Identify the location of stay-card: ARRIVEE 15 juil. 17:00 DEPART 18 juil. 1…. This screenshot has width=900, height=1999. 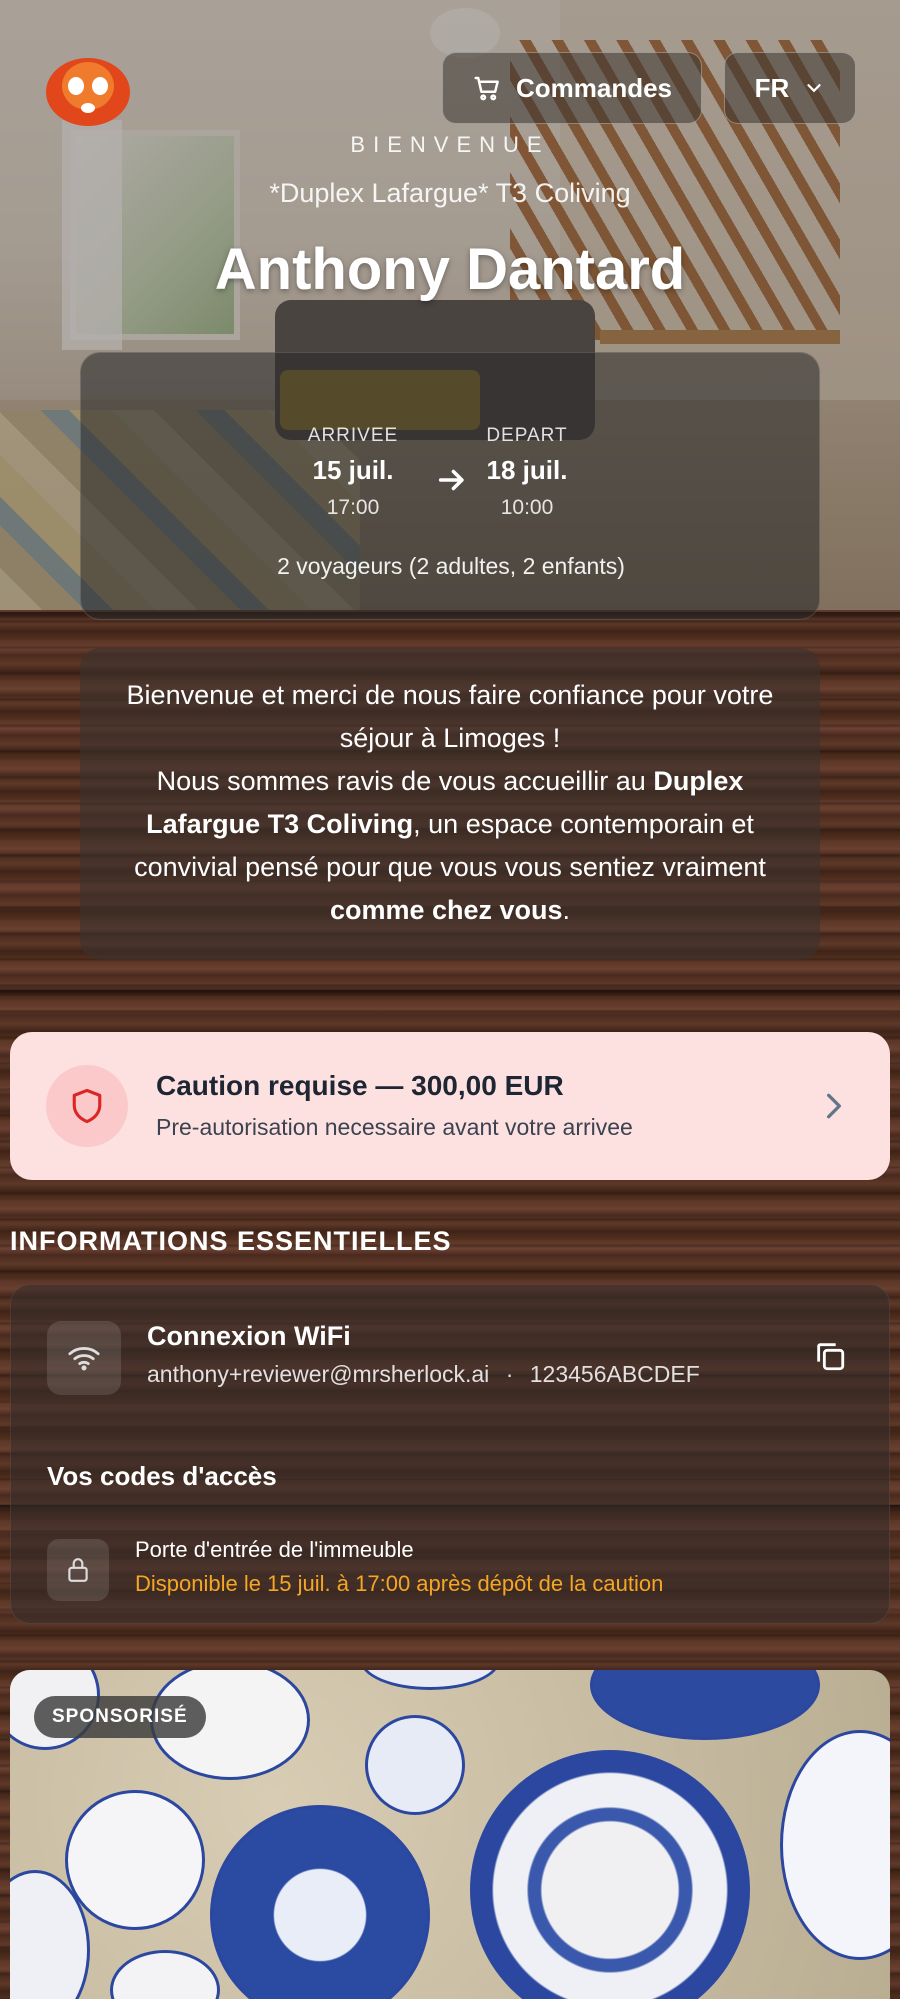
(450, 486).